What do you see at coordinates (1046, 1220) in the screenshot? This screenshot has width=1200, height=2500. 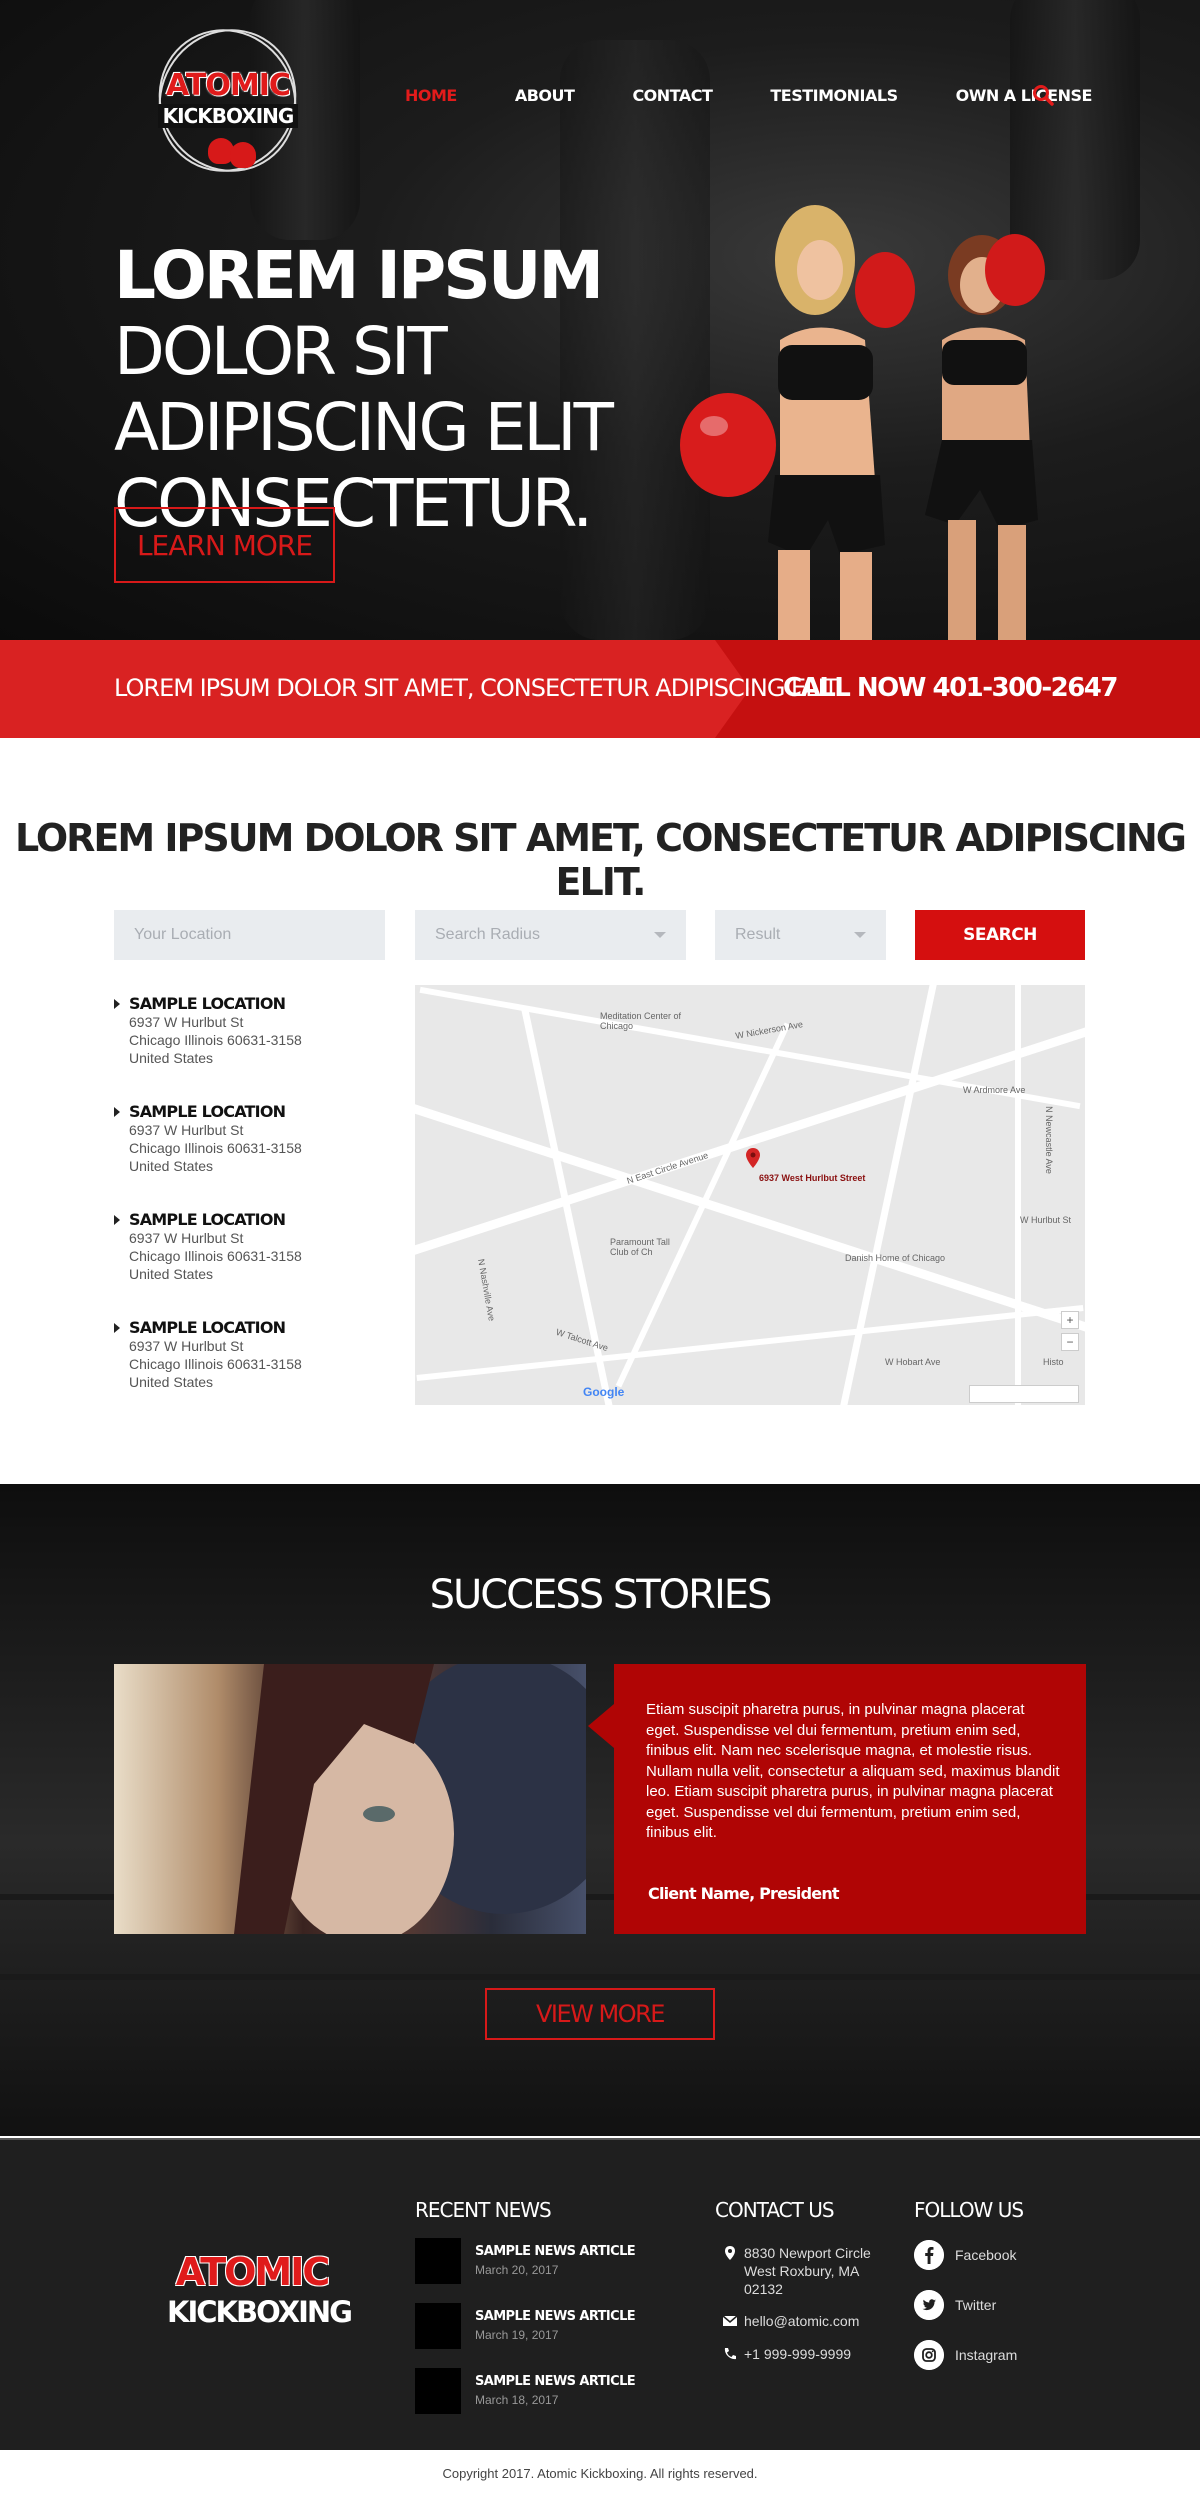 I see `map-street-label: W Hurlbut St` at bounding box center [1046, 1220].